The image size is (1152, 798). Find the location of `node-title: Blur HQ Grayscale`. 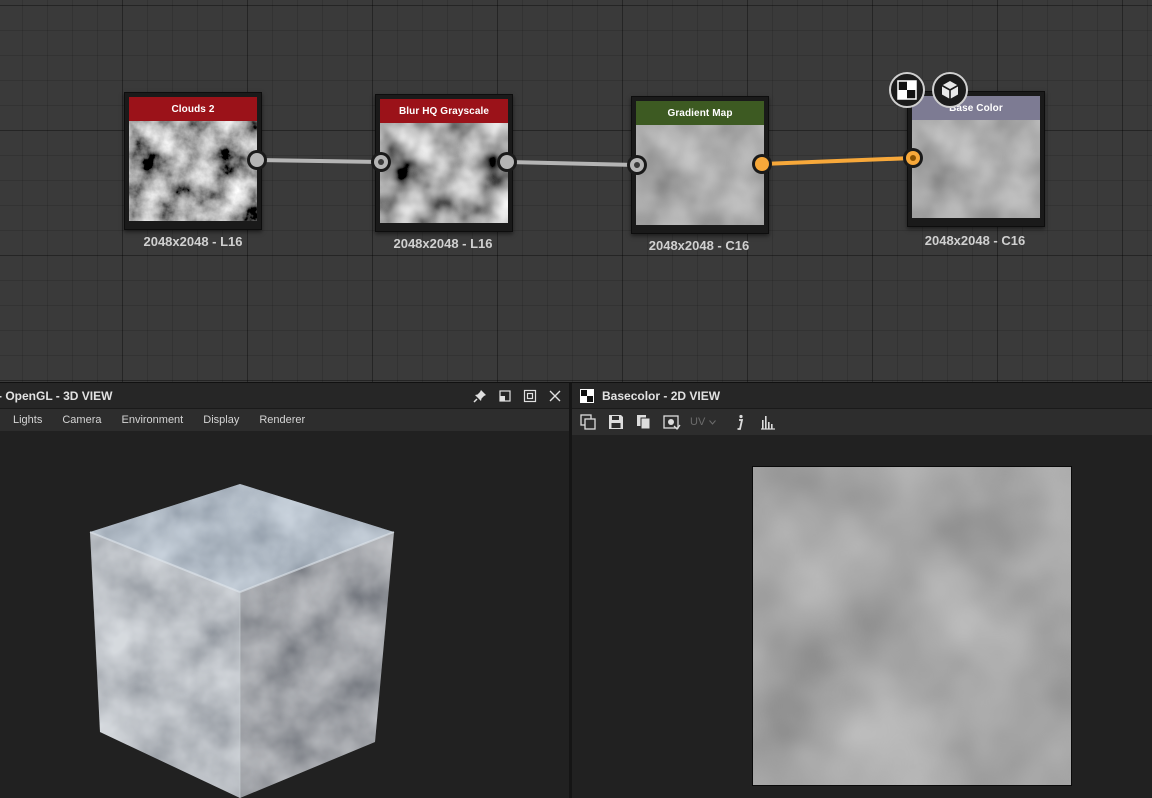

node-title: Blur HQ Grayscale is located at coordinates (444, 111).